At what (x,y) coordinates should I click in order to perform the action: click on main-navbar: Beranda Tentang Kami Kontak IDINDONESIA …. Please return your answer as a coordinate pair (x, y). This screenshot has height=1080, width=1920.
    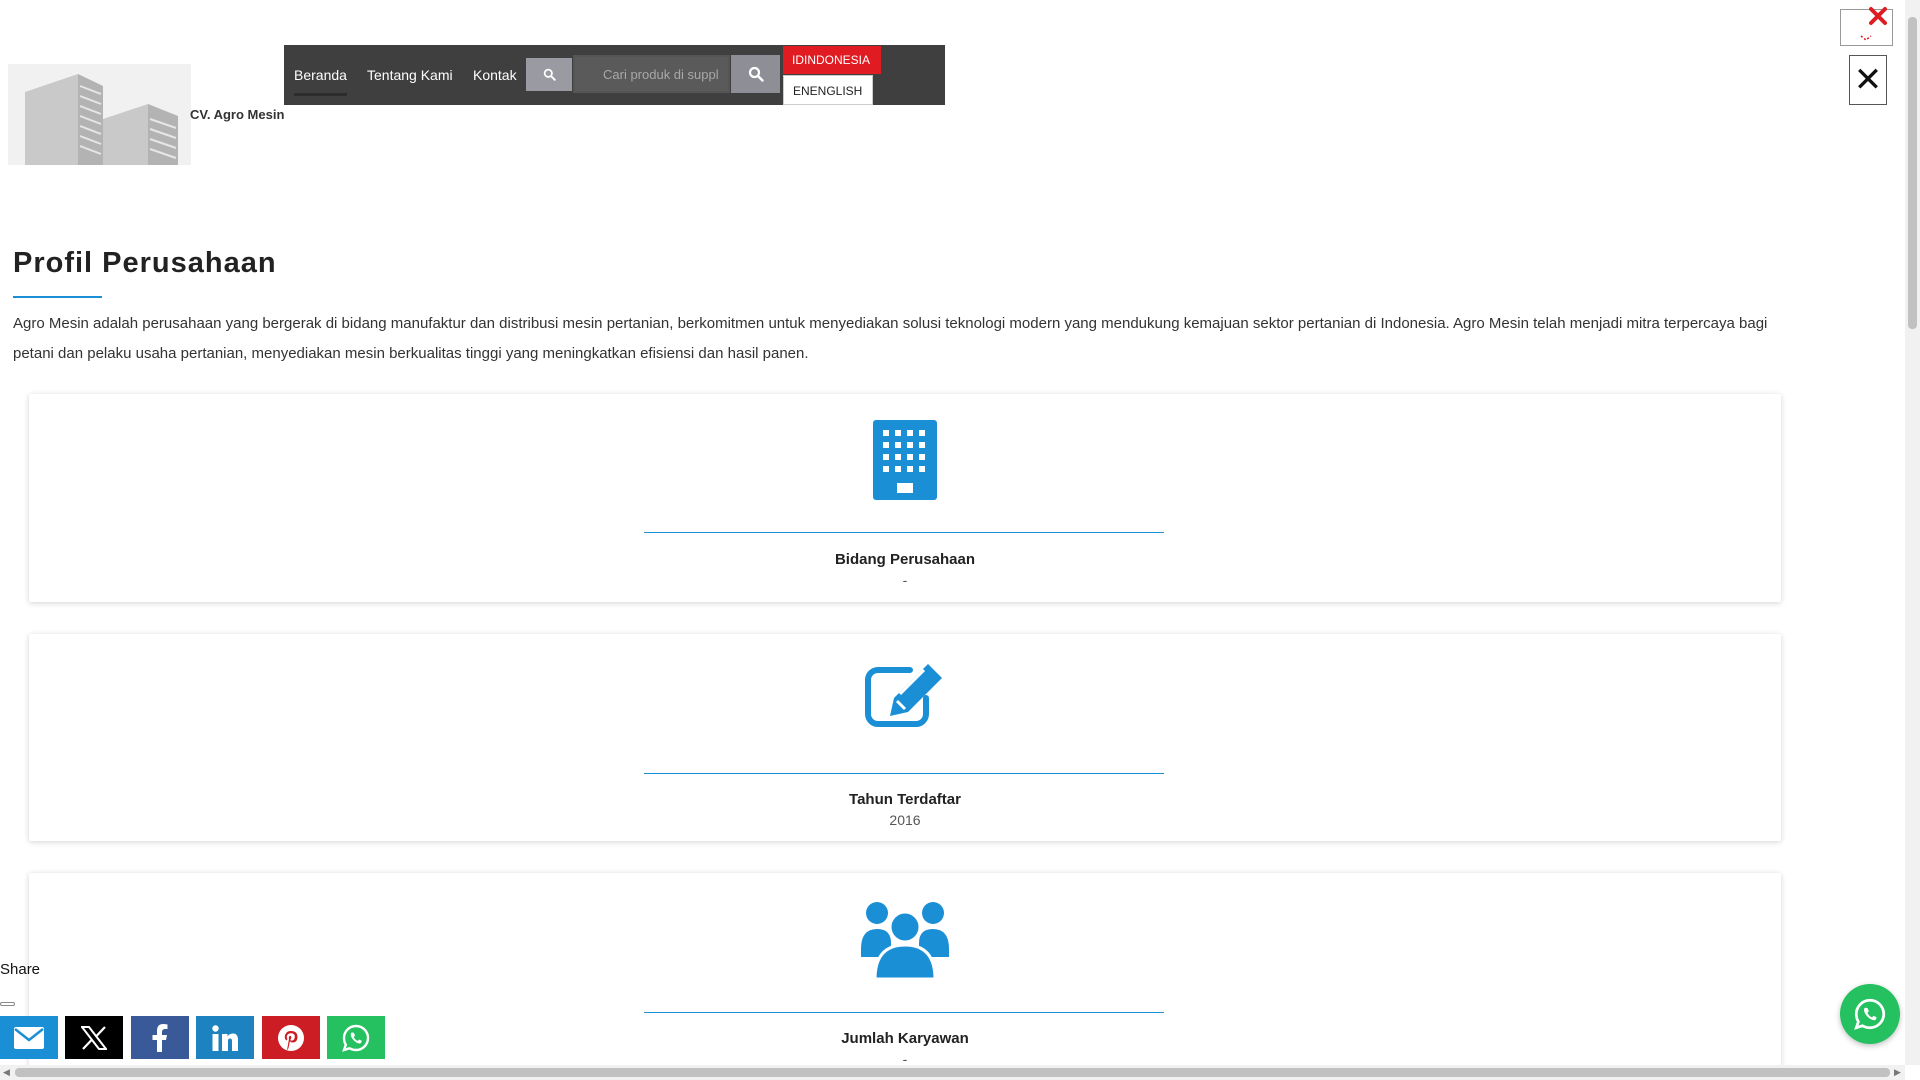
    Looking at the image, I should click on (614, 75).